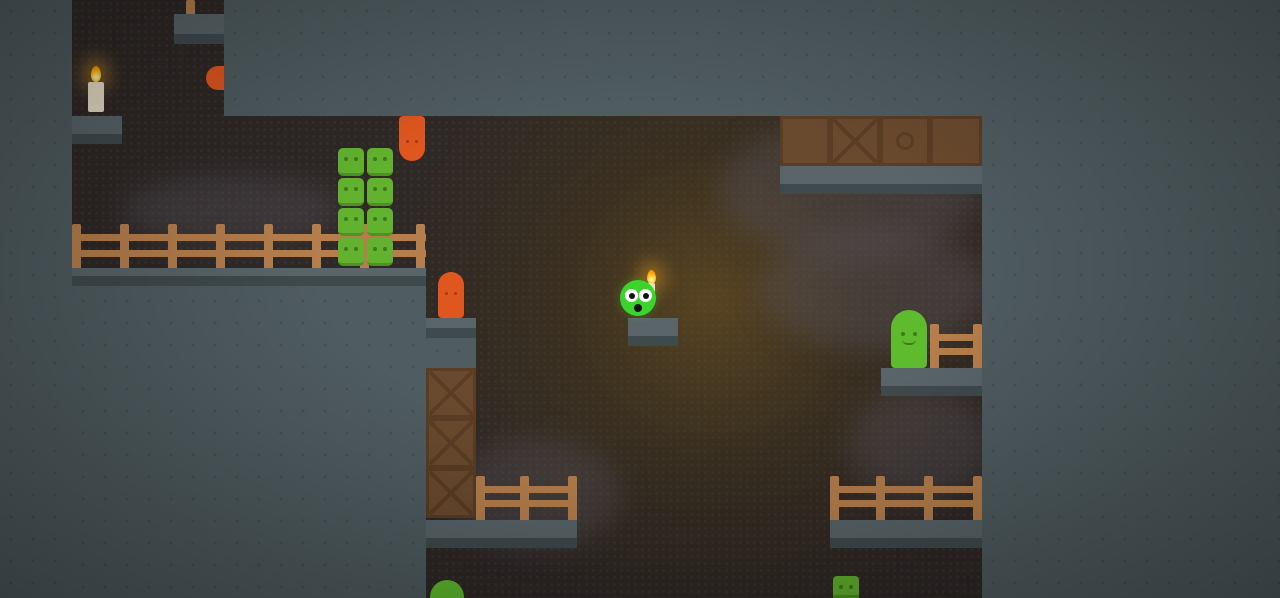 The height and width of the screenshot is (598, 1280). What do you see at coordinates (653, 332) in the screenshot?
I see `ledge-player-platform` at bounding box center [653, 332].